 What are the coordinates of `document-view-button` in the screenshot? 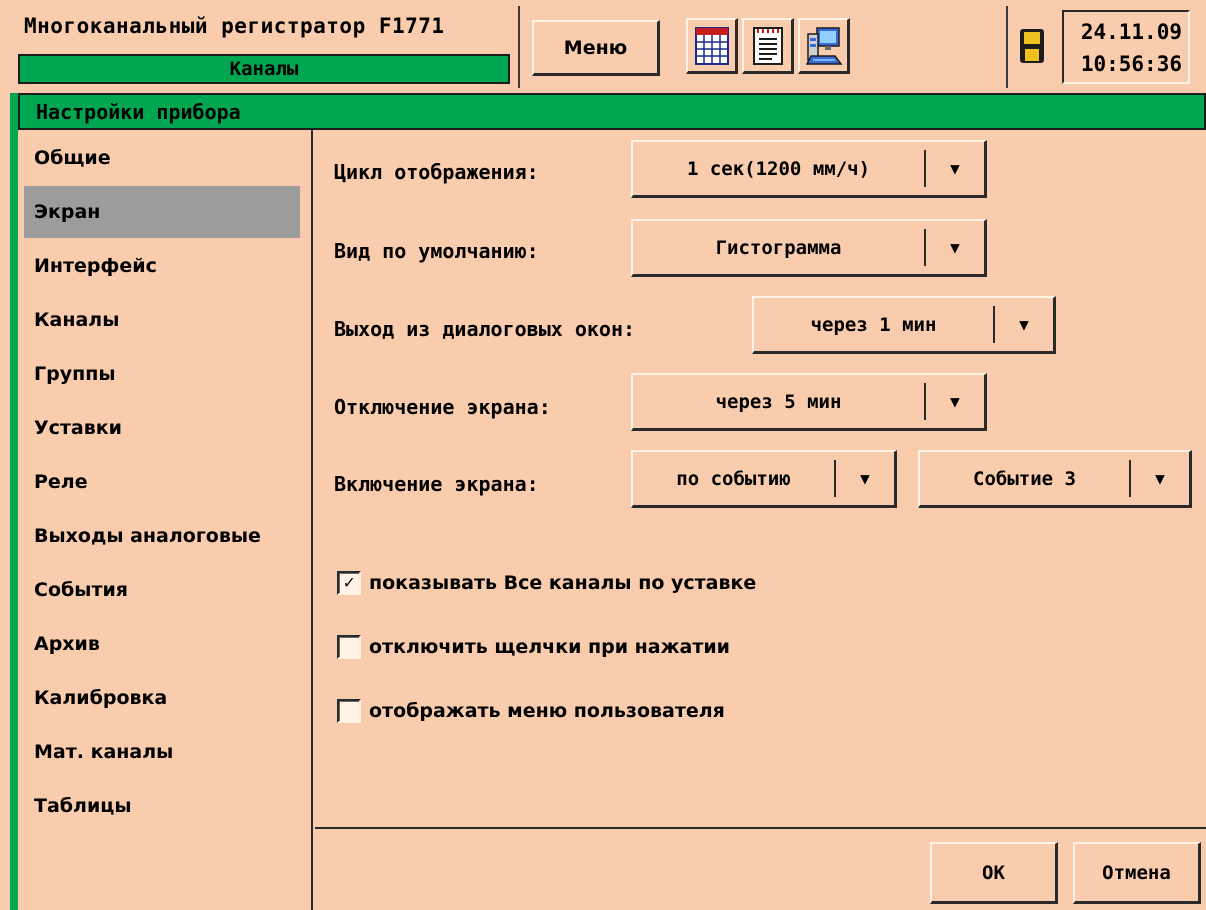 It's located at (768, 46).